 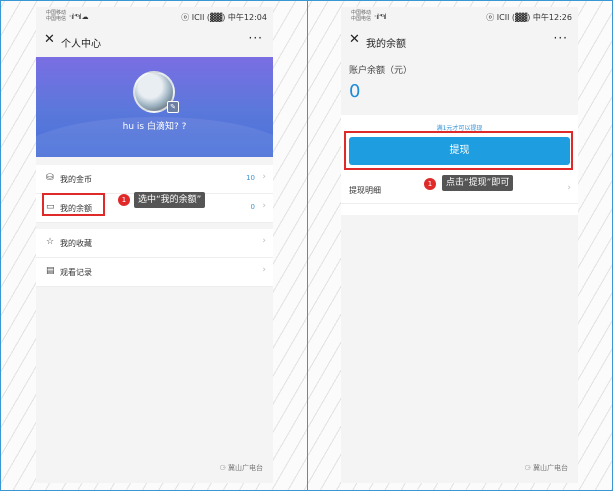 I want to click on coins-icon: ⛁, so click(x=50, y=178).